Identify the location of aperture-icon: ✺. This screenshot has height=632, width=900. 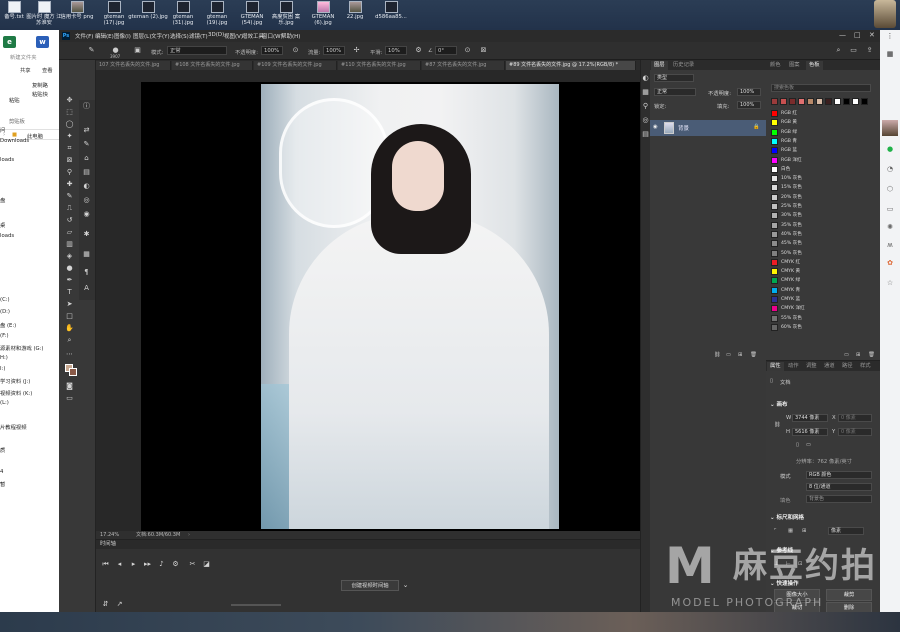
(890, 227).